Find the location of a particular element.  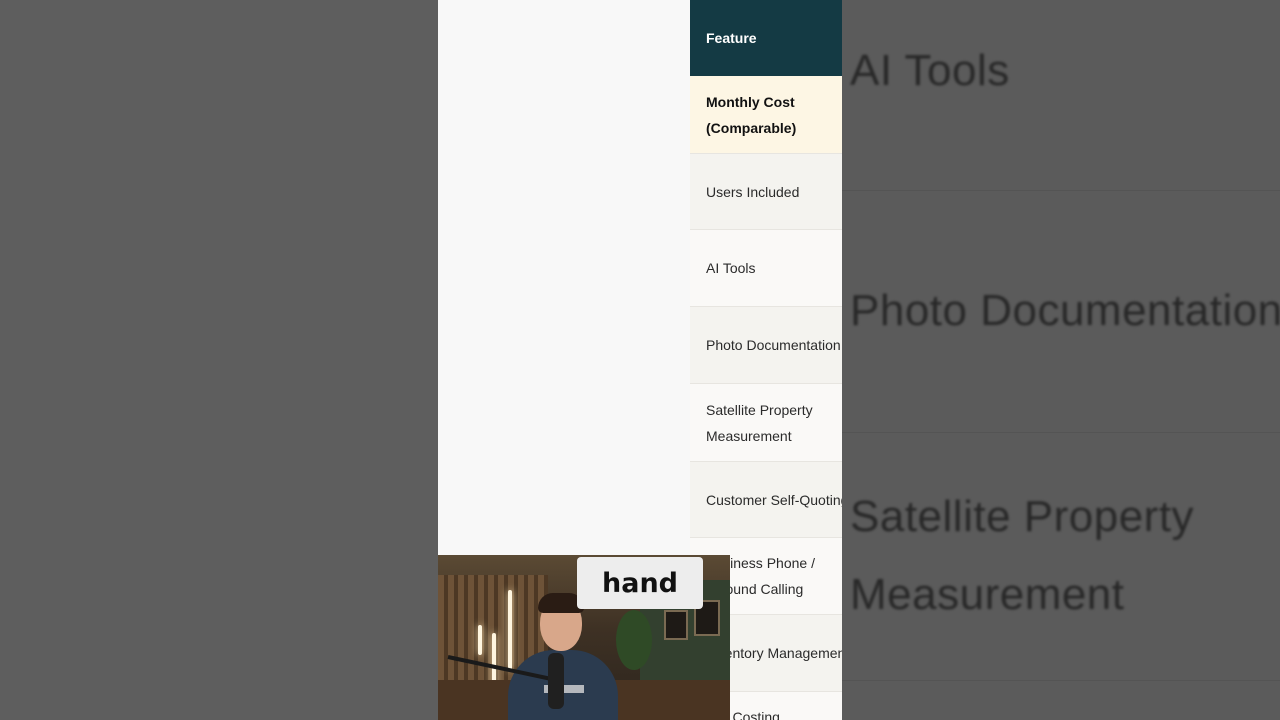

blurred-text-measurement: Measurement is located at coordinates (987, 594).